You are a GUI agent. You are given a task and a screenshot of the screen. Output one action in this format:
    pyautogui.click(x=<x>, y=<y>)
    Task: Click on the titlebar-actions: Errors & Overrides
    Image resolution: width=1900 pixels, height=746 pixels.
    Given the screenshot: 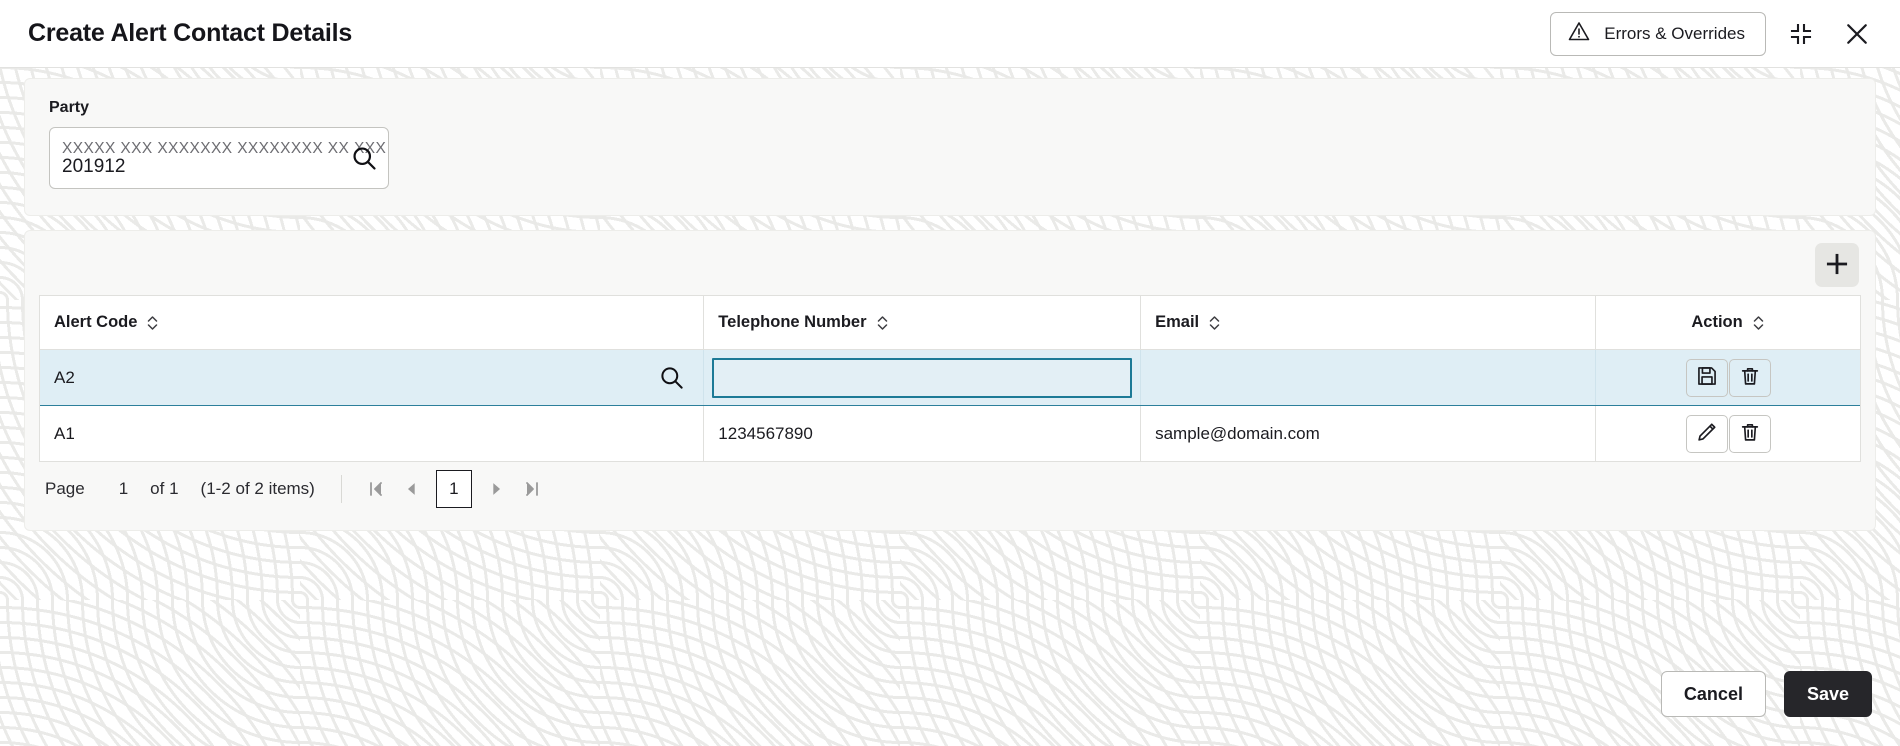 What is the action you would take?
    pyautogui.click(x=1714, y=33)
    